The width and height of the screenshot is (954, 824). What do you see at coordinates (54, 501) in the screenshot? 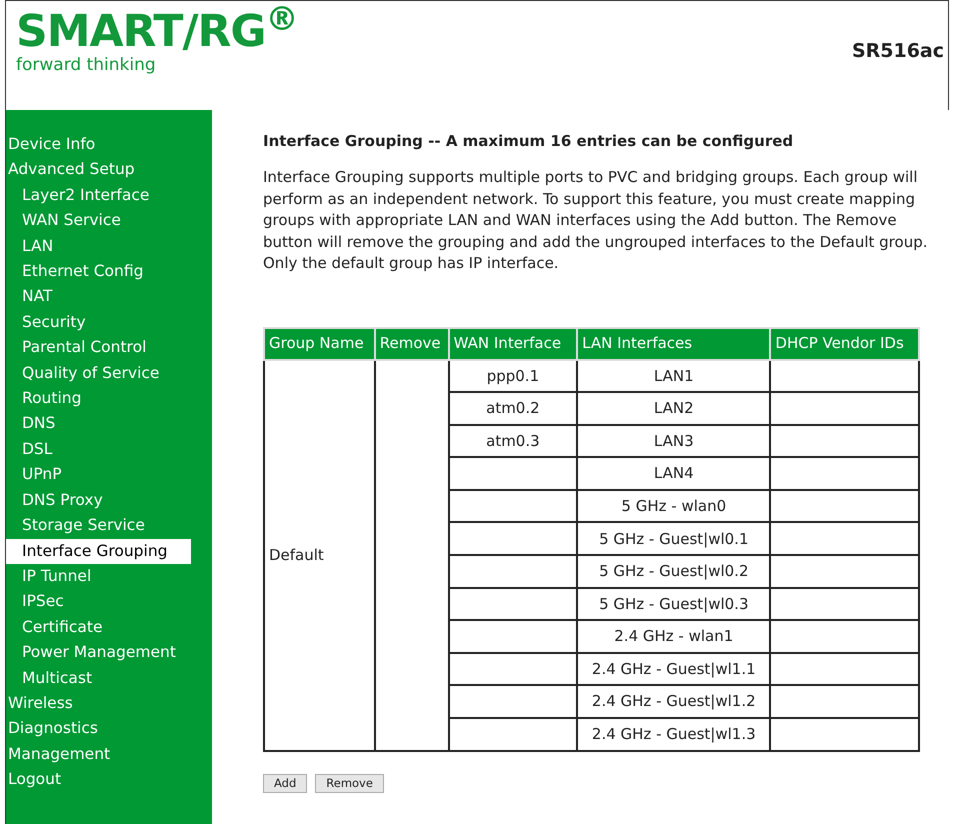
I see `nav-link: DNS Proxy` at bounding box center [54, 501].